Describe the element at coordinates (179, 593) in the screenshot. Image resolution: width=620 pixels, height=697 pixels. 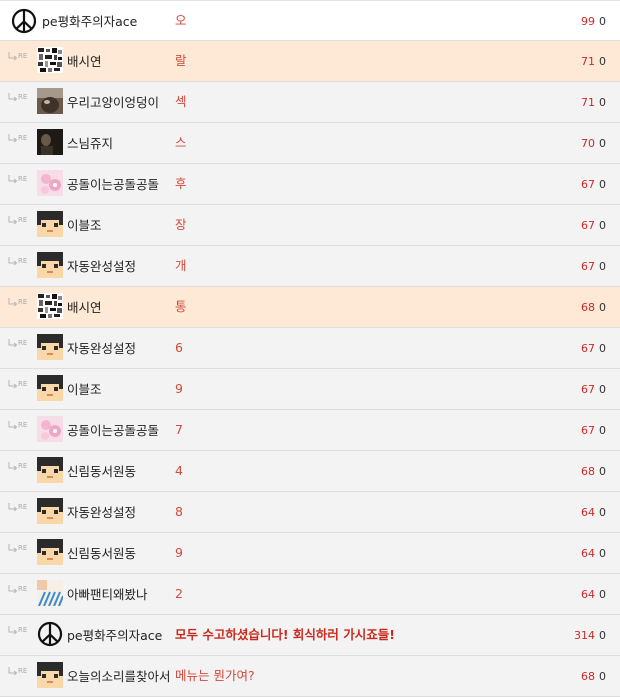
I see `comment-text: 2` at that location.